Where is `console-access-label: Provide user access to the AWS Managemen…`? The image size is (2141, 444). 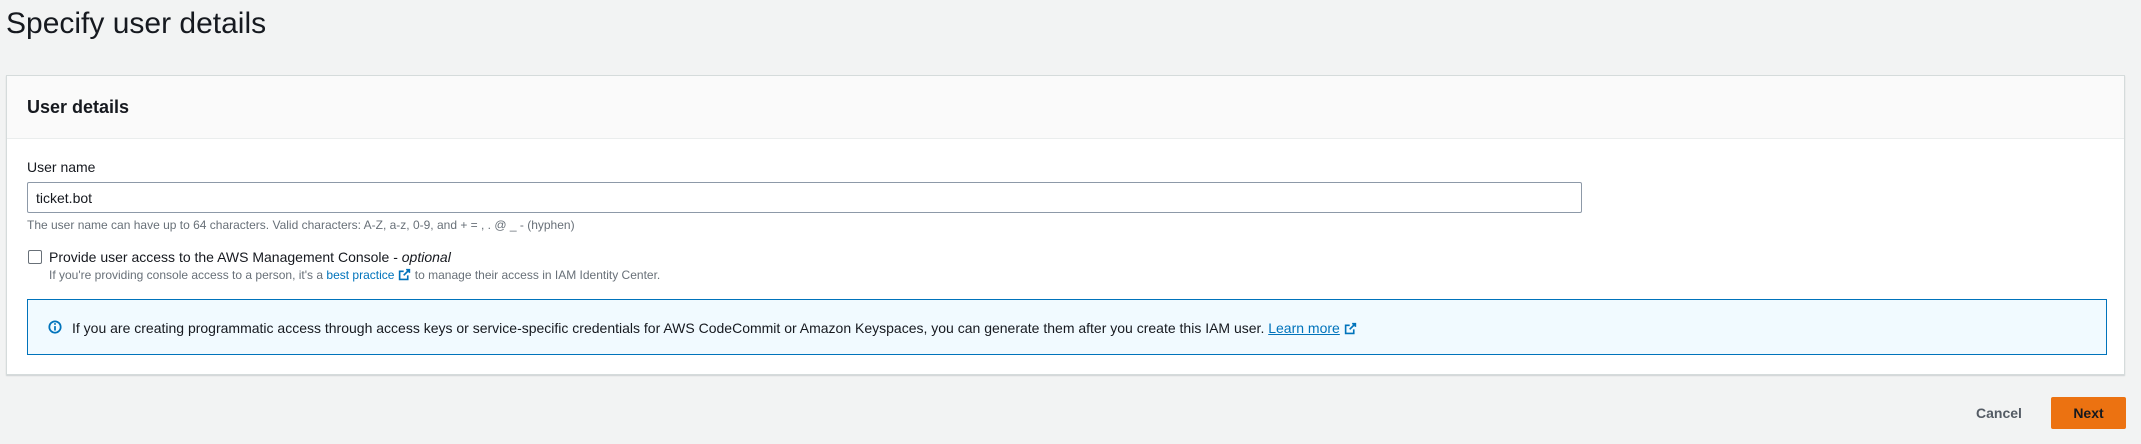
console-access-label: Provide user access to the AWS Managemen… is located at coordinates (250, 257).